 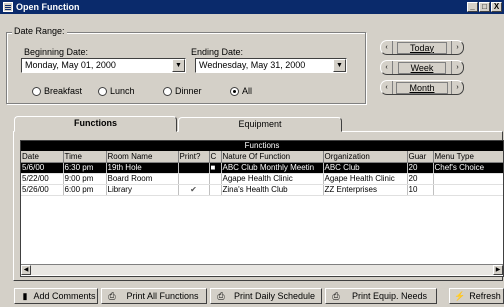 What do you see at coordinates (496, 7) in the screenshot?
I see `close-button: X` at bounding box center [496, 7].